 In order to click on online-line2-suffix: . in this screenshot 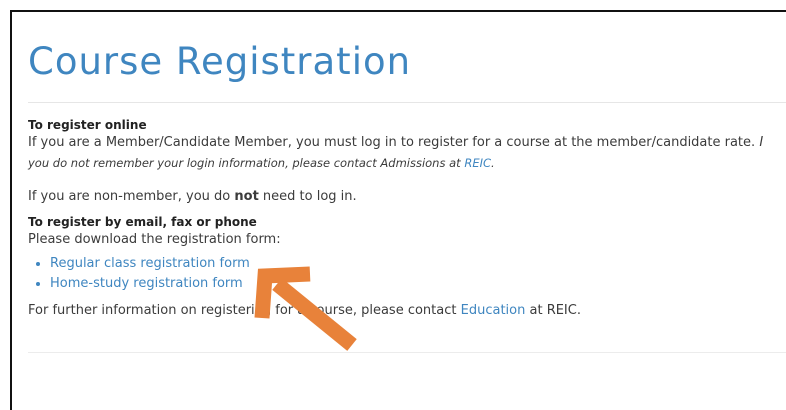, I will do `click(493, 163)`.